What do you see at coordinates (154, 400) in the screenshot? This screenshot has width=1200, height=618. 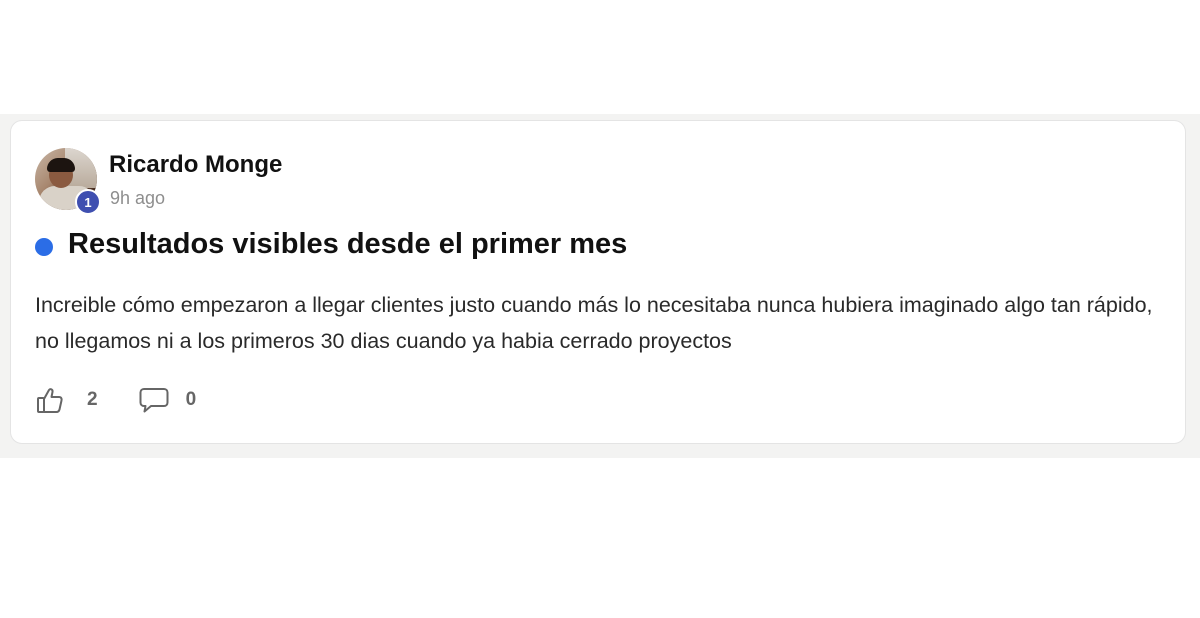 I see `comment-bubble-icon` at bounding box center [154, 400].